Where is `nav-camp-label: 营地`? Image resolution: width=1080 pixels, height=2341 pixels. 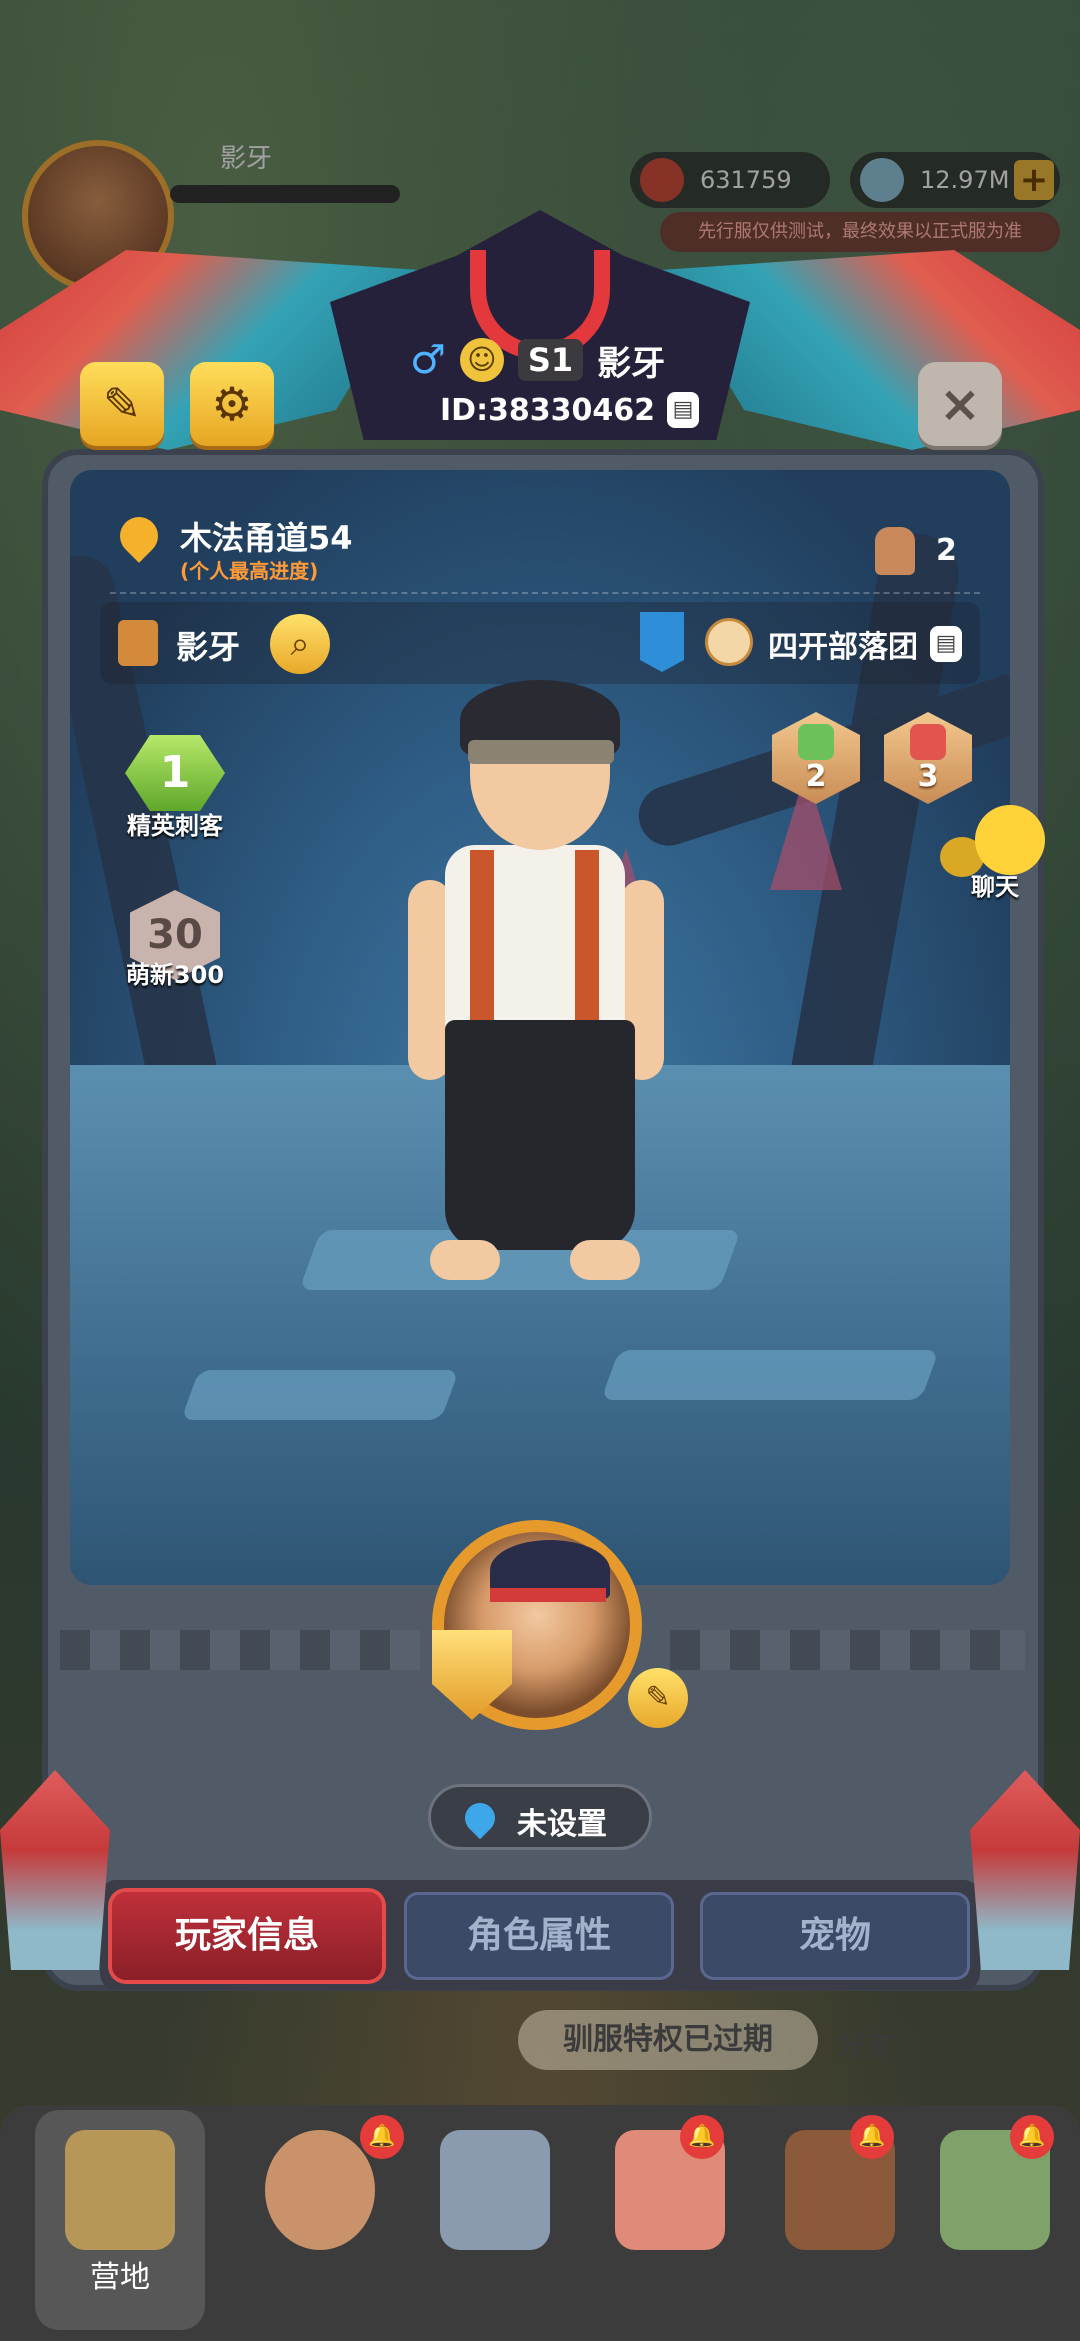
nav-camp-label: 营地 is located at coordinates (120, 2277).